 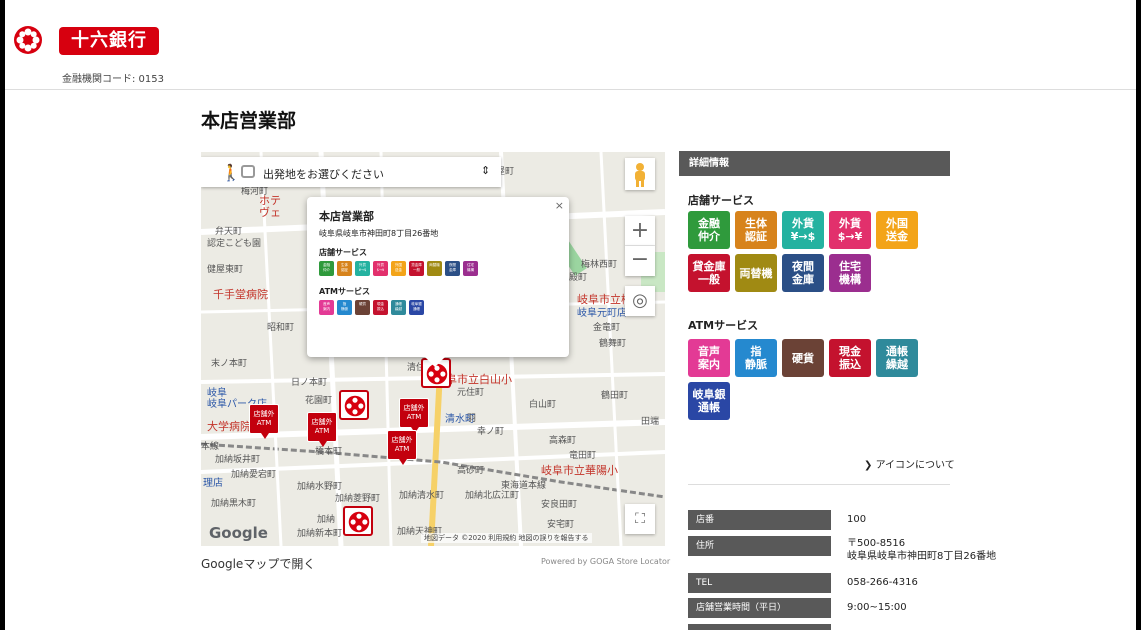 What do you see at coordinates (922, 550) in the screenshot?
I see `detail-value-address: 〒500-8516 岐阜県岐阜市神田町8丁目26番地` at bounding box center [922, 550].